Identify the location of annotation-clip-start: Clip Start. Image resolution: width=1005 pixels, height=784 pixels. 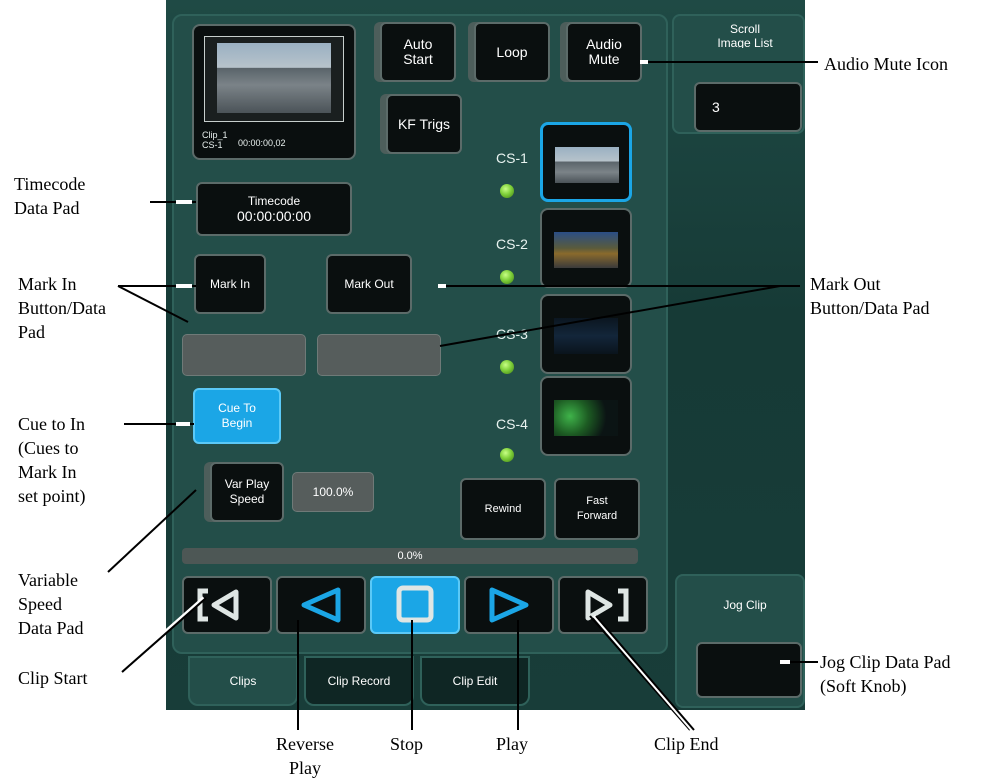
(53, 678).